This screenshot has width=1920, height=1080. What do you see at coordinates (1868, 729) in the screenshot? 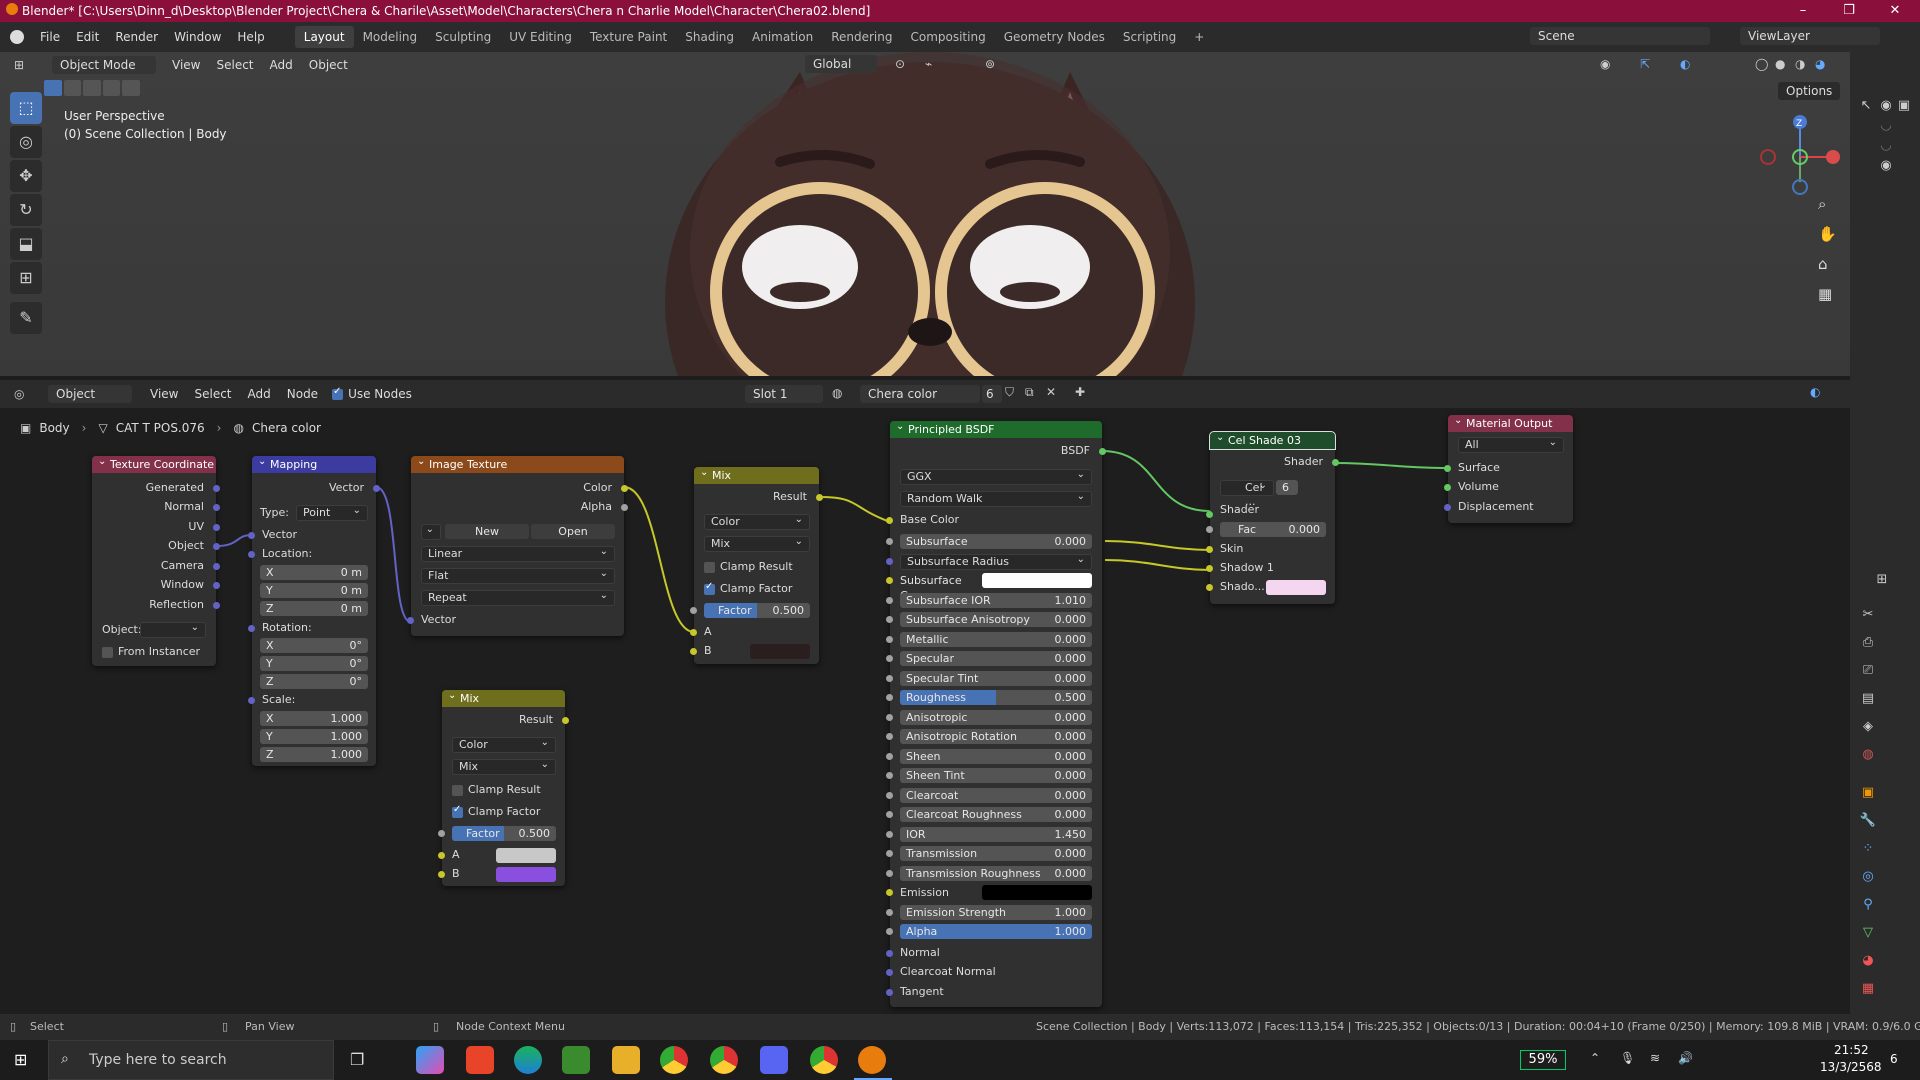
I see `scene-properties-icon: ◈` at bounding box center [1868, 729].